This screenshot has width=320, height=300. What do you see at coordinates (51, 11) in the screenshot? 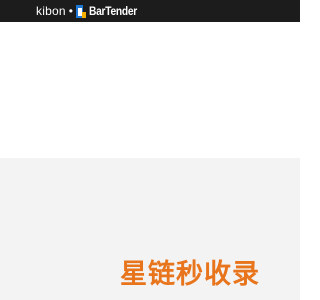
I see `kibon-brand-text: kibon` at bounding box center [51, 11].